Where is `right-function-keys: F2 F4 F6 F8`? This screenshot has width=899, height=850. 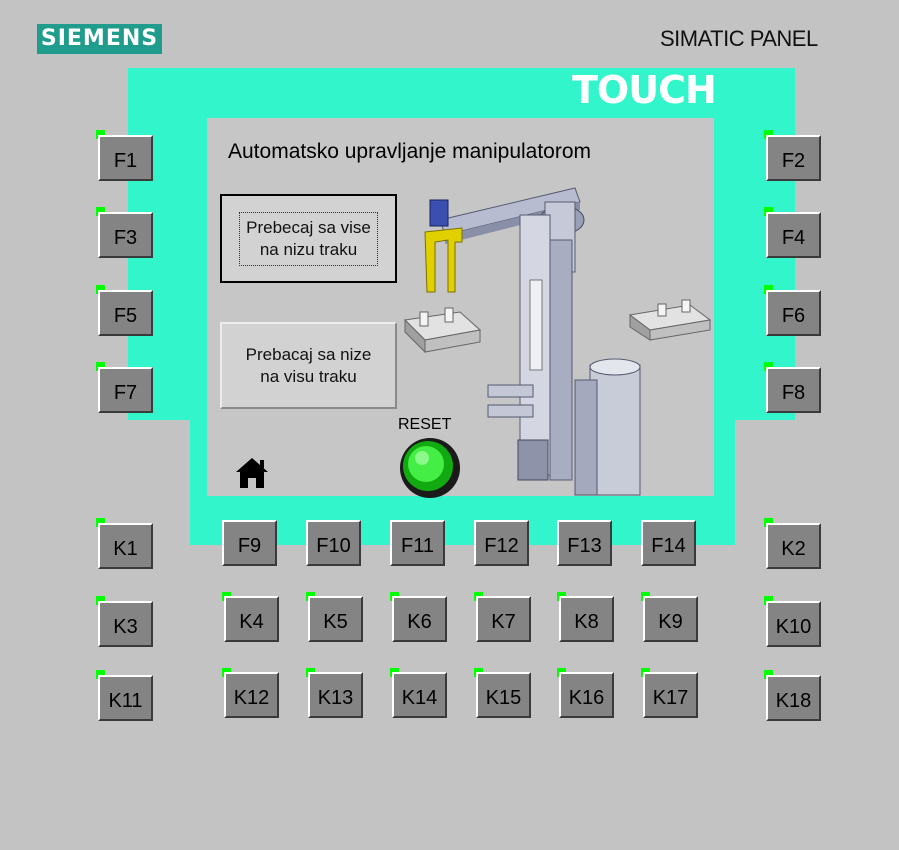 right-function-keys: F2 F4 F6 F8 is located at coordinates (794, 280).